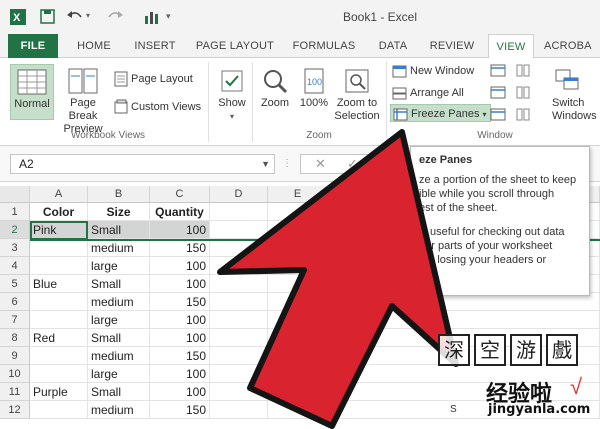 This screenshot has height=429, width=600. I want to click on row-header: 2, so click(15, 230).